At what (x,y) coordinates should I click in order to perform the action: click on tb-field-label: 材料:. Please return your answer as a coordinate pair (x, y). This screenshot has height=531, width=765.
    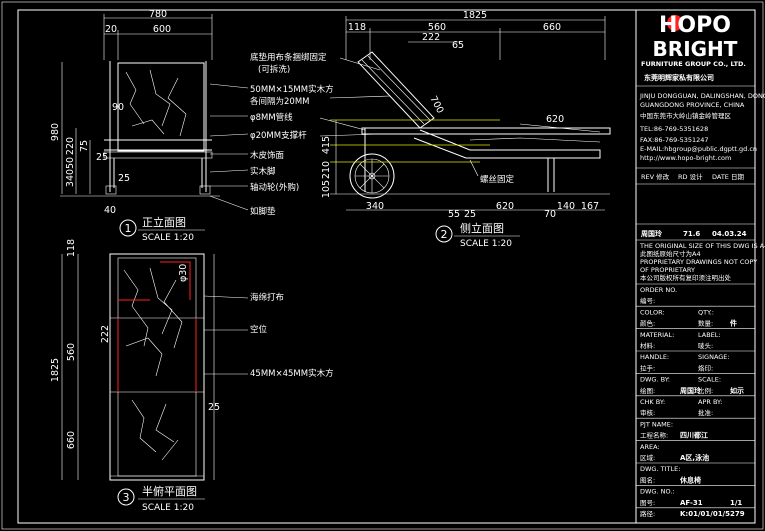
    Looking at the image, I should click on (647, 345).